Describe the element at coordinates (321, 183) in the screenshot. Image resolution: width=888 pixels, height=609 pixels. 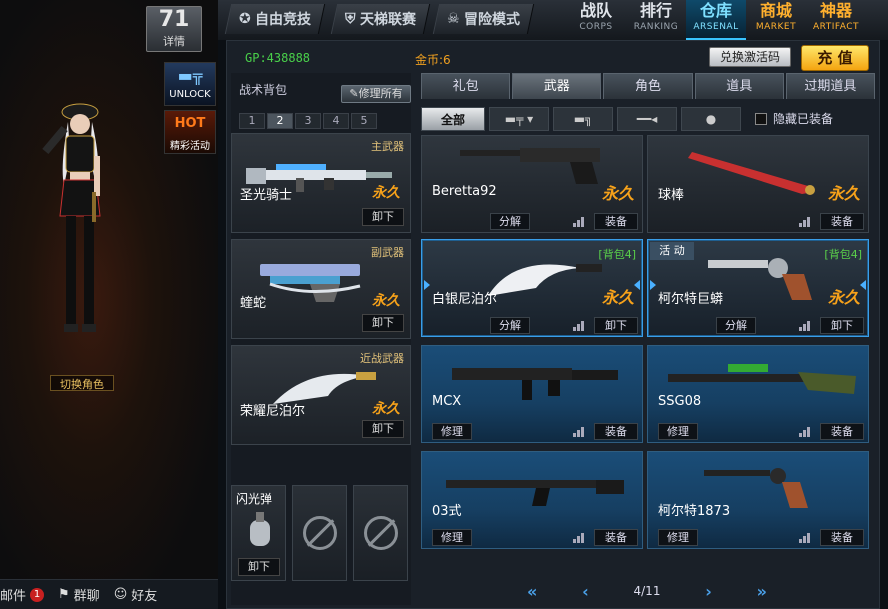
I see `primary-weapon-slot: 主武器 圣光骑士 永久 卸下` at that location.